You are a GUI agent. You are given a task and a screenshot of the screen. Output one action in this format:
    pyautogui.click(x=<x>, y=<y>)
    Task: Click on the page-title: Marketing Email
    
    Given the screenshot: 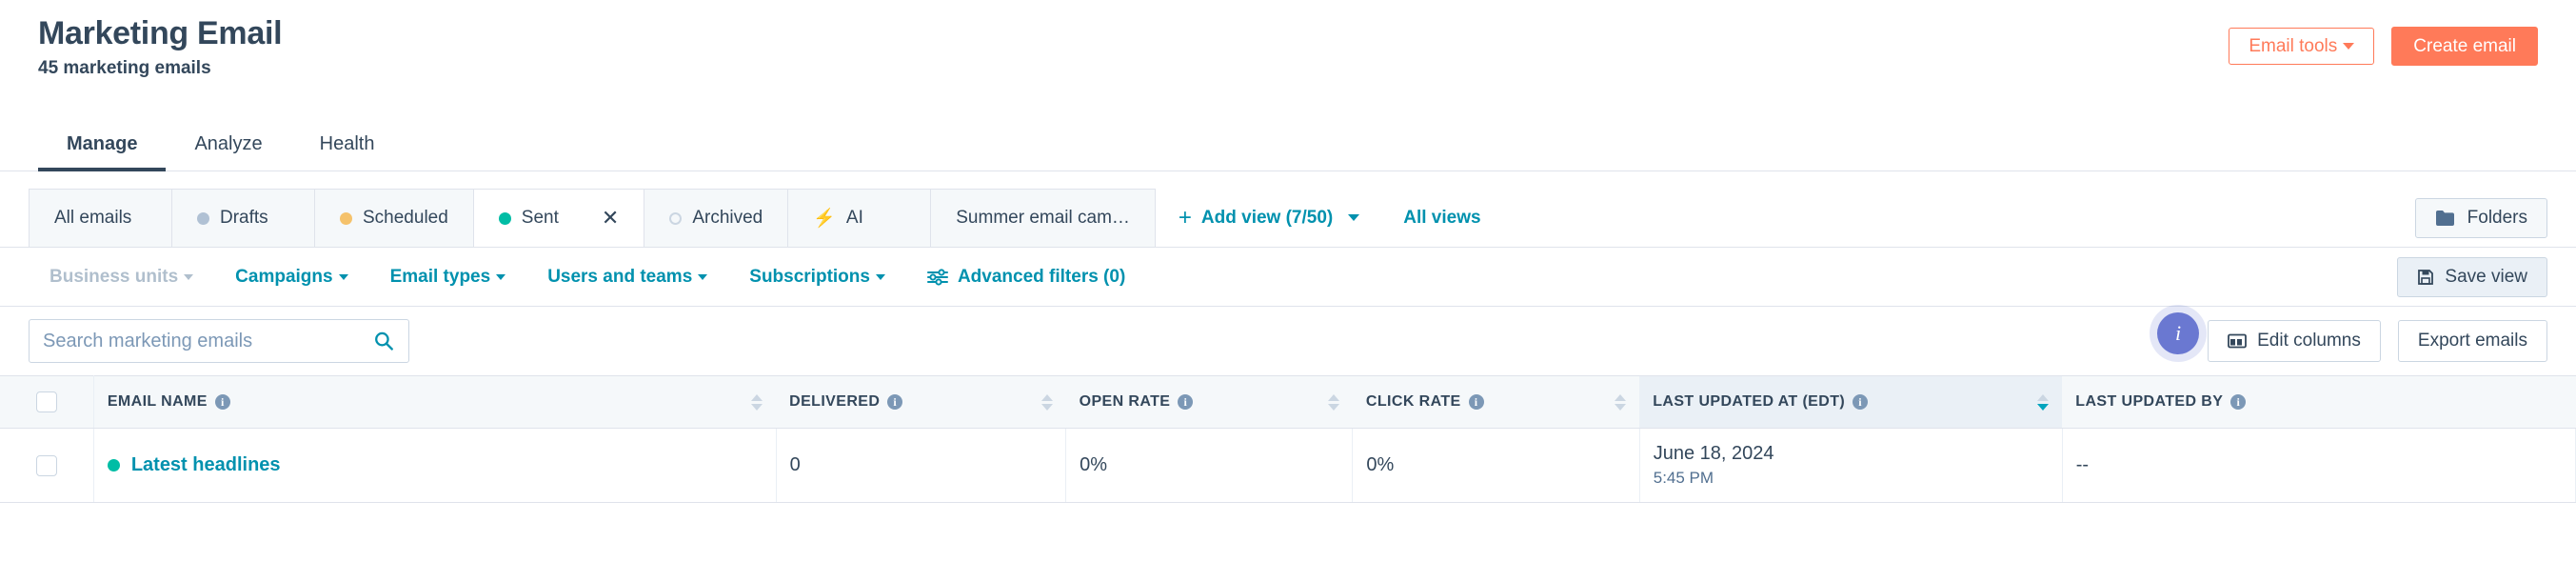 What is the action you would take?
    pyautogui.click(x=160, y=33)
    